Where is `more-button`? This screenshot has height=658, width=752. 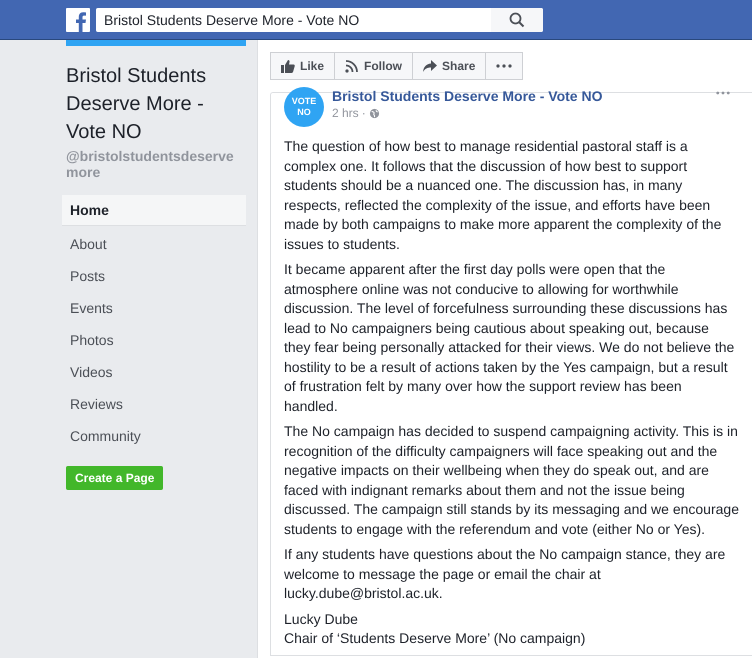
more-button is located at coordinates (504, 66).